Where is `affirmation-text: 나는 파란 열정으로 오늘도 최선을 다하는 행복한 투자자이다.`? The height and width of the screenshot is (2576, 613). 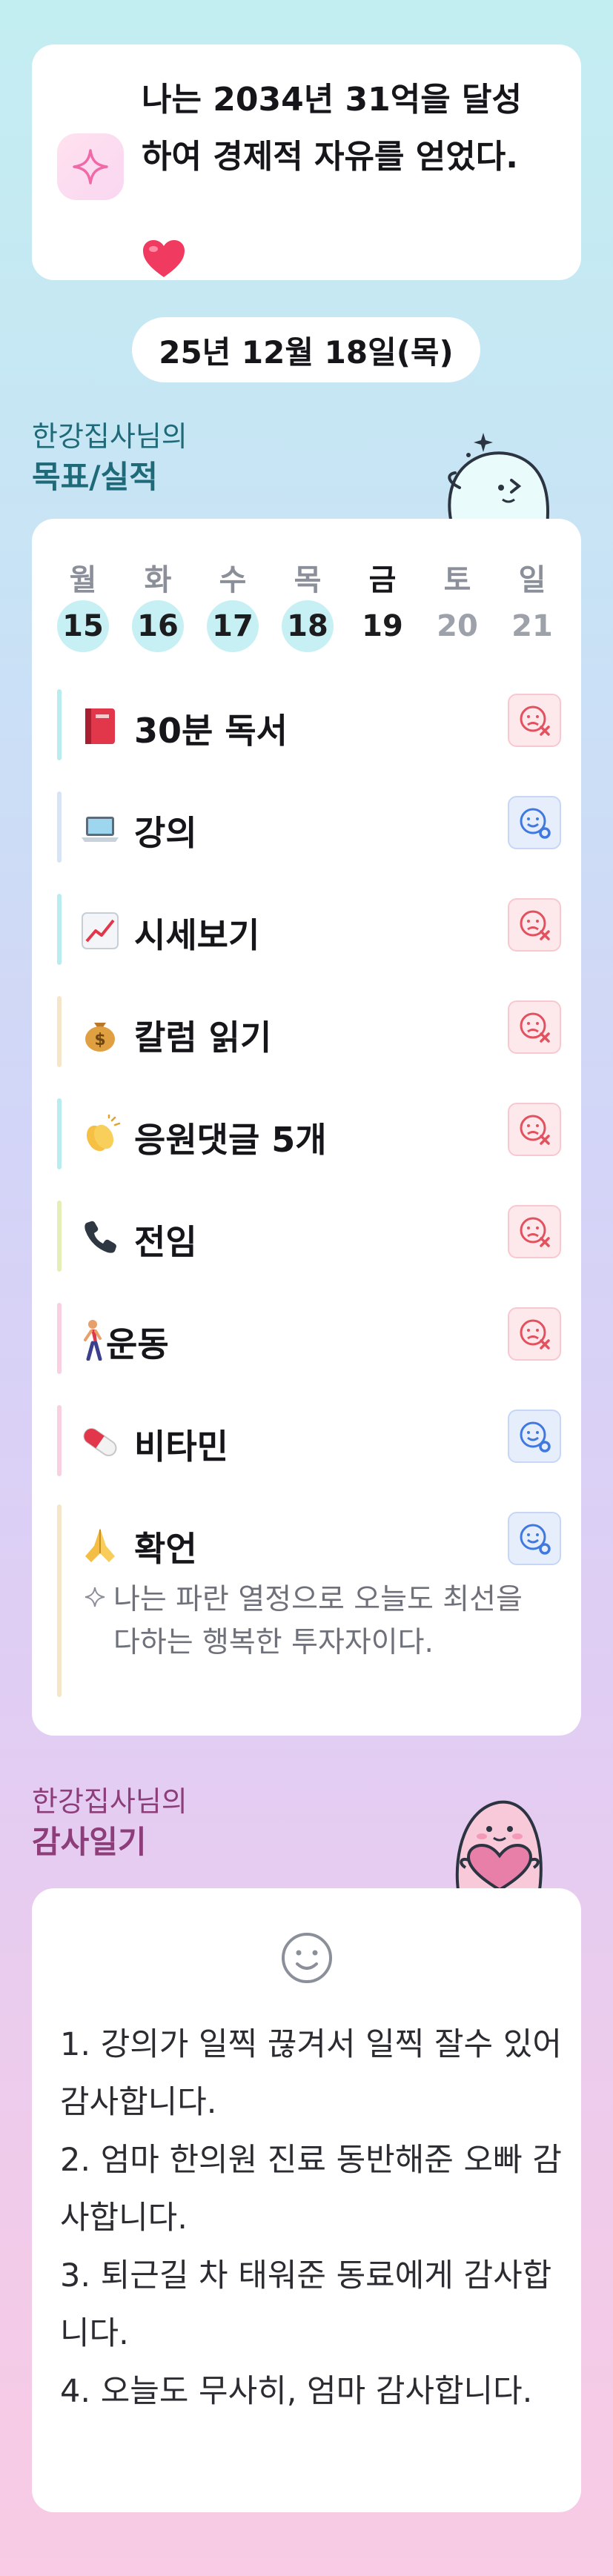 affirmation-text: 나는 파란 열정으로 오늘도 최선을 다하는 행복한 투자자이다. is located at coordinates (318, 1621).